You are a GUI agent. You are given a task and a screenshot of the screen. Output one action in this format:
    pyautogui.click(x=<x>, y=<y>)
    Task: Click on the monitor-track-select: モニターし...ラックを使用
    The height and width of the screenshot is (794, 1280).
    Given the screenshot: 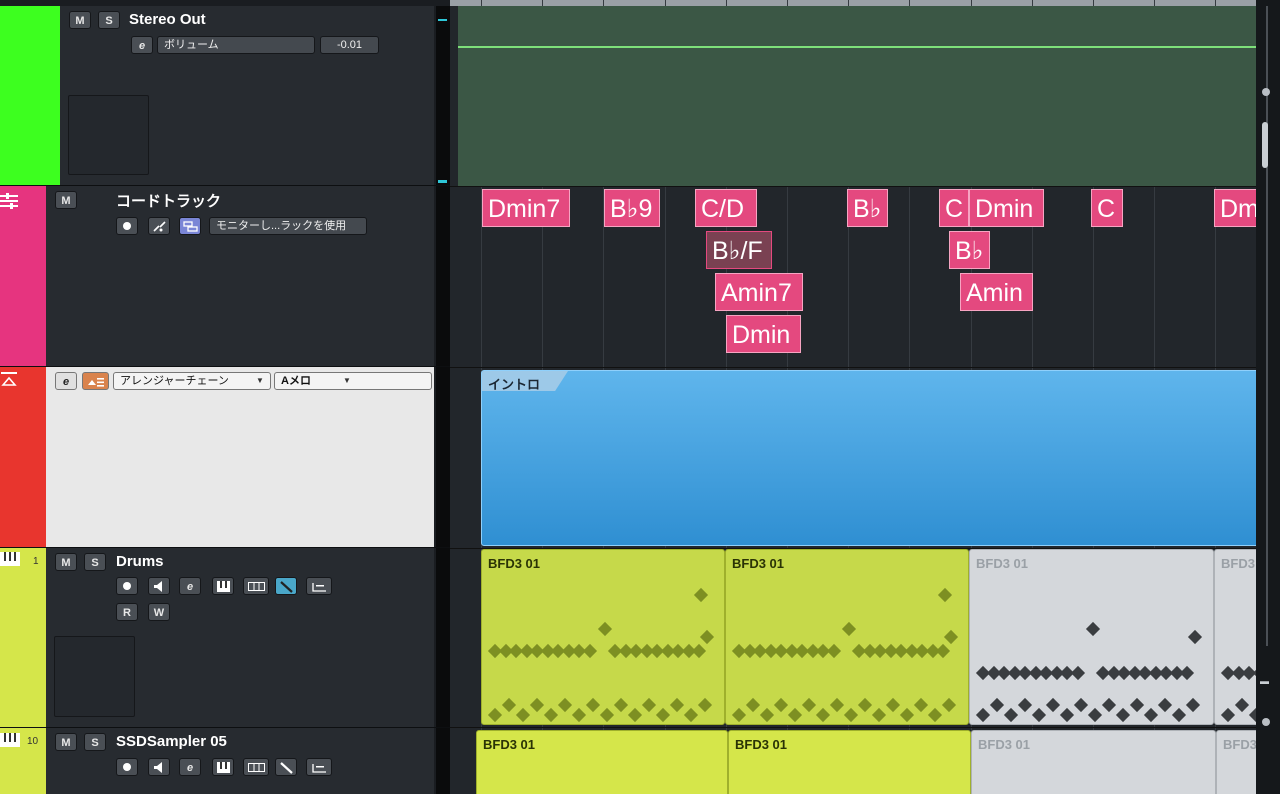 What is the action you would take?
    pyautogui.click(x=288, y=226)
    